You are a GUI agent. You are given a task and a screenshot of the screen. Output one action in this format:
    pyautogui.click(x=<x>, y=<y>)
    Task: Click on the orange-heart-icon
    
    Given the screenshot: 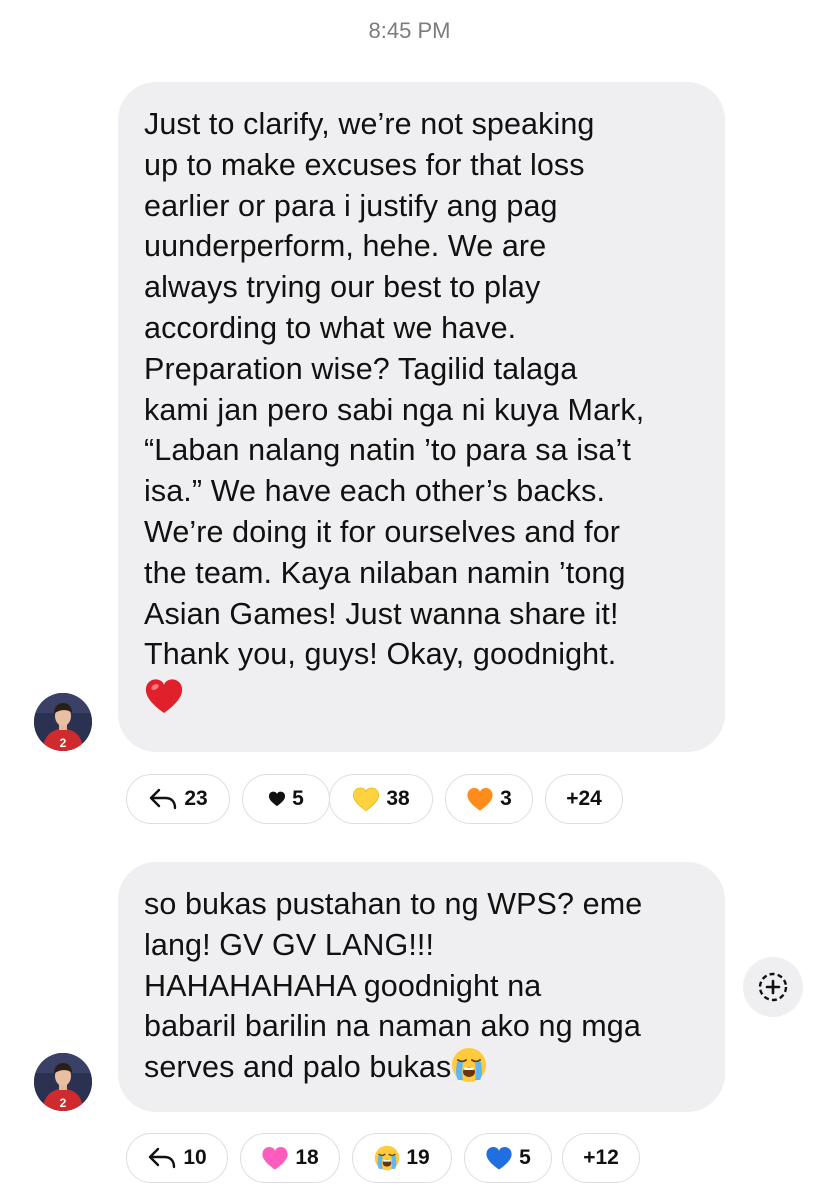 What is the action you would take?
    pyautogui.click(x=480, y=799)
    